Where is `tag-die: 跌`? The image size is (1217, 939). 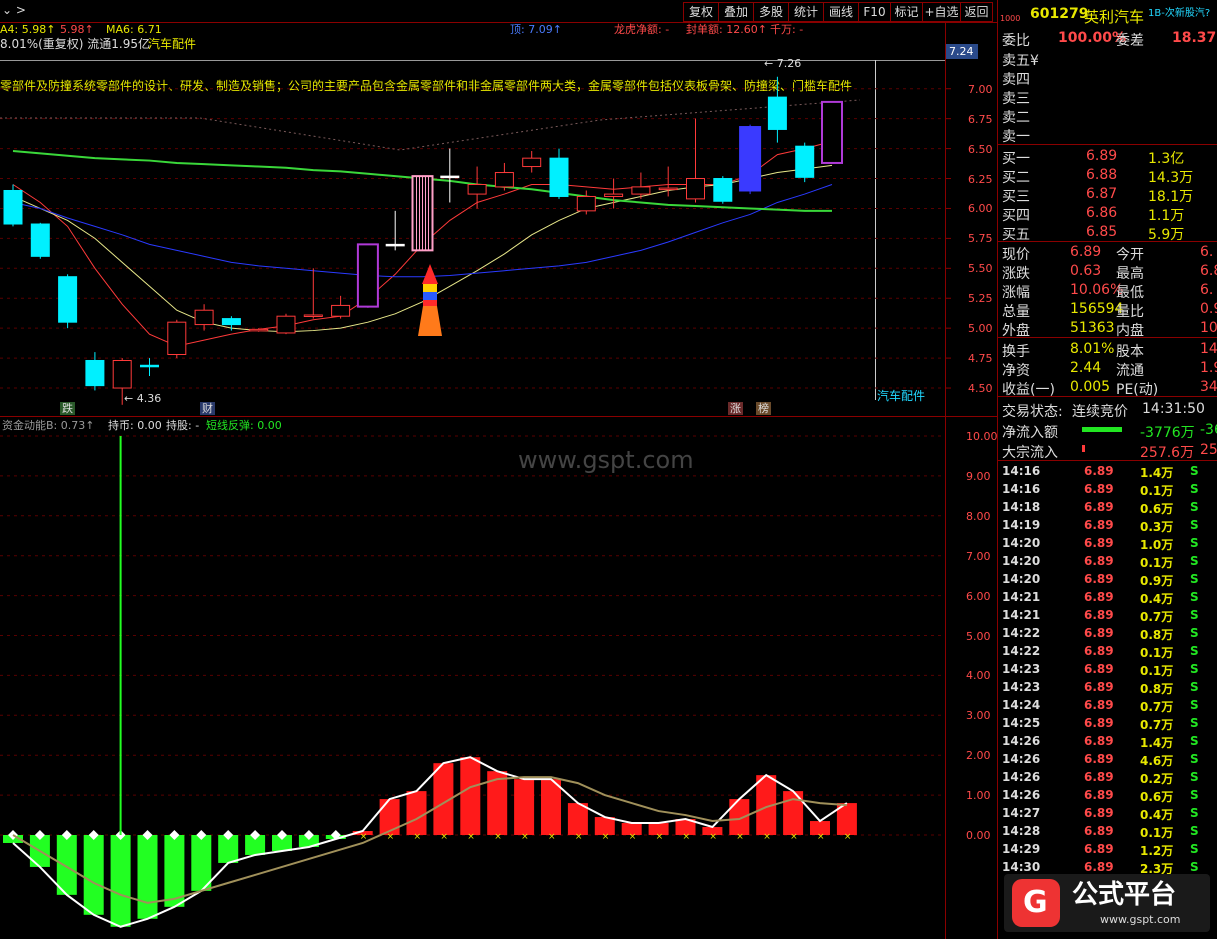 tag-die: 跌 is located at coordinates (67, 408).